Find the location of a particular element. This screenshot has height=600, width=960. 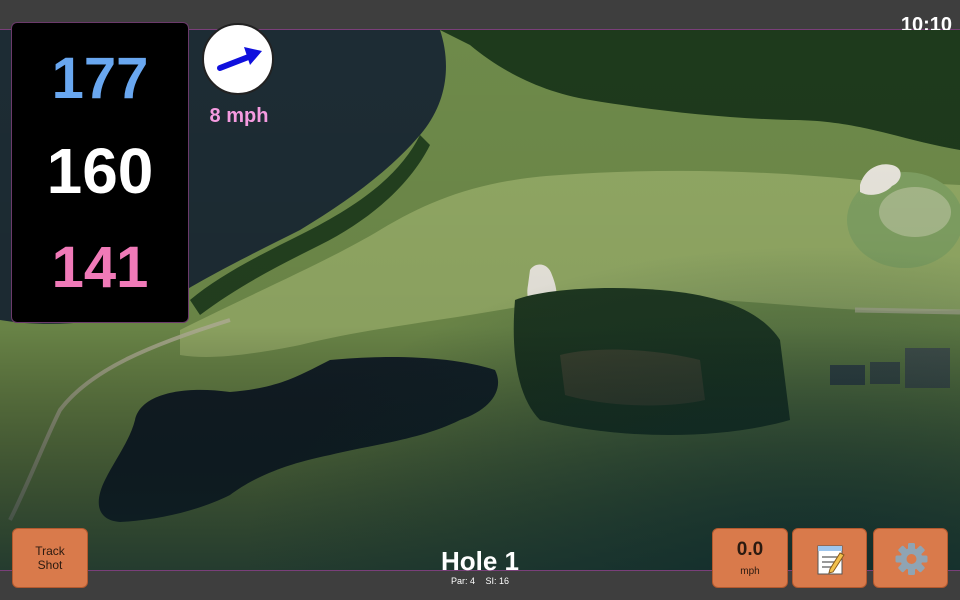

track-shot-label-line2: Shot is located at coordinates (50, 565).